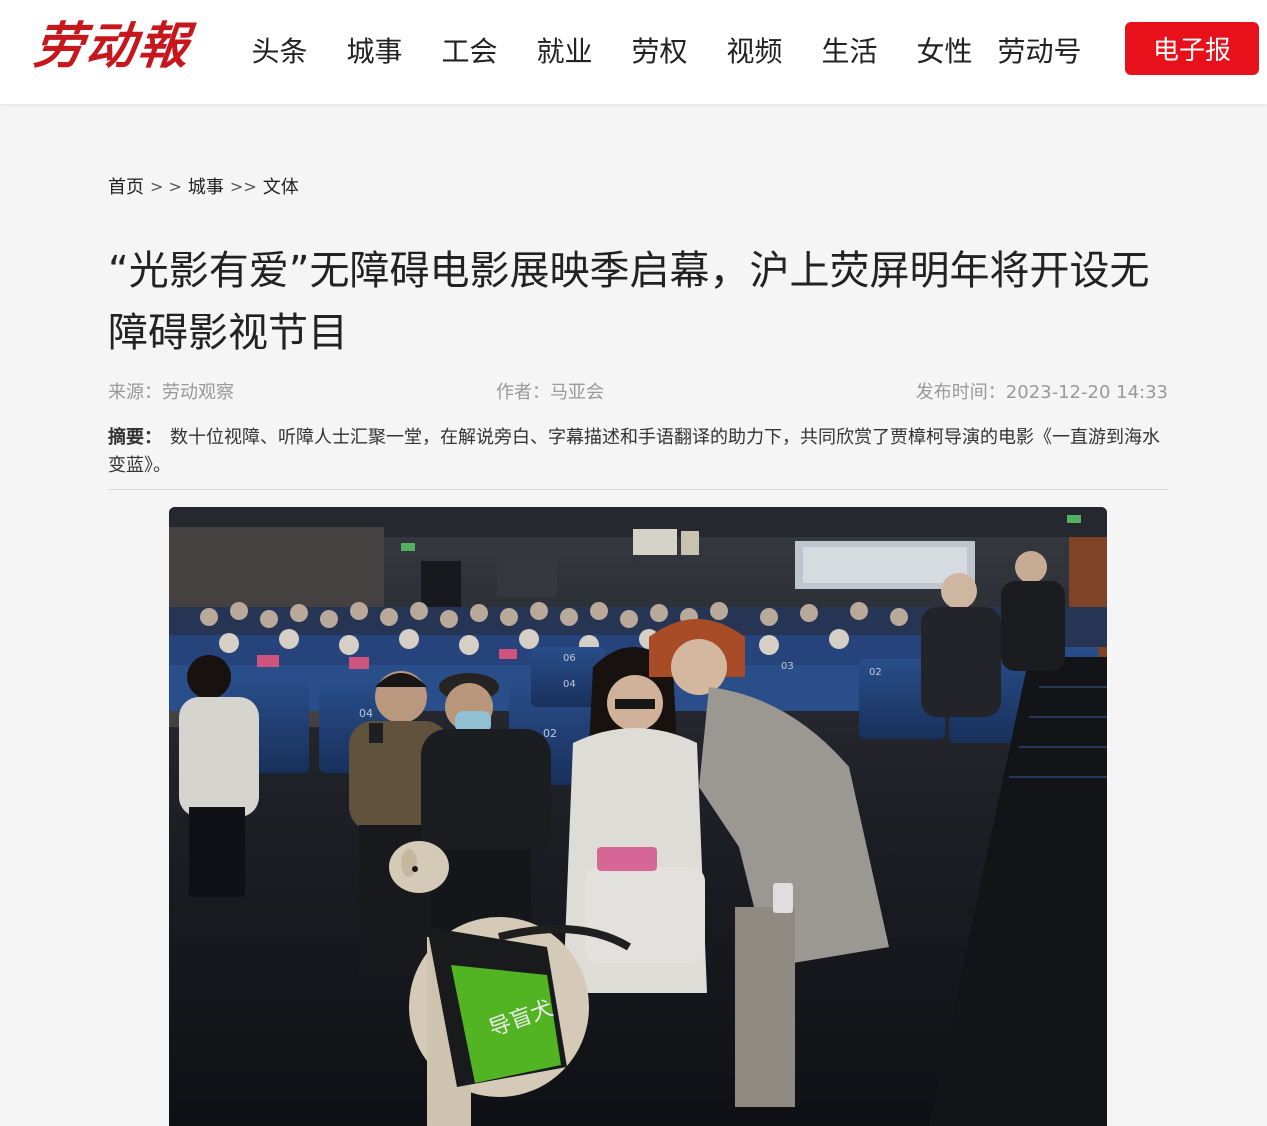  Describe the element at coordinates (550, 392) in the screenshot. I see `article-author: 作者：马亚会` at that location.